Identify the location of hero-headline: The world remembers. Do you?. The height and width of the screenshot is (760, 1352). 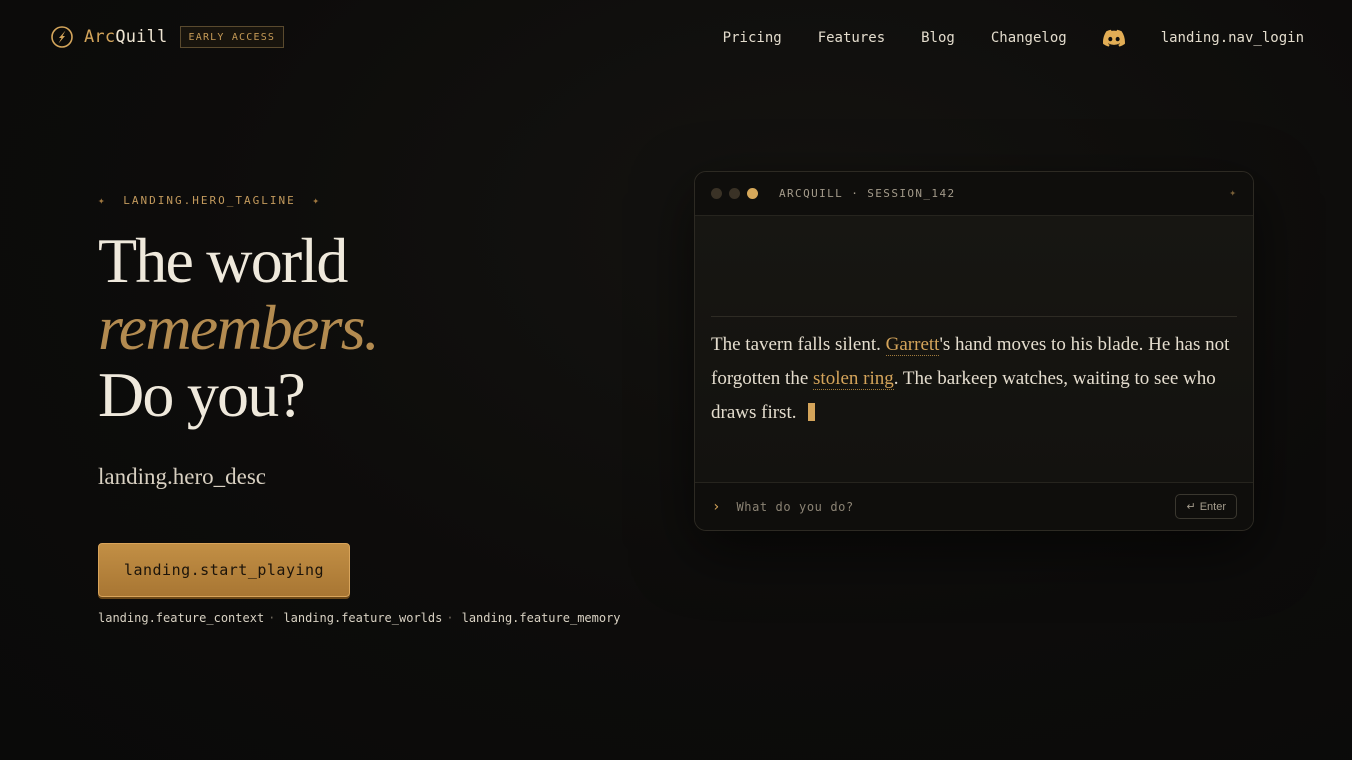
(239, 327).